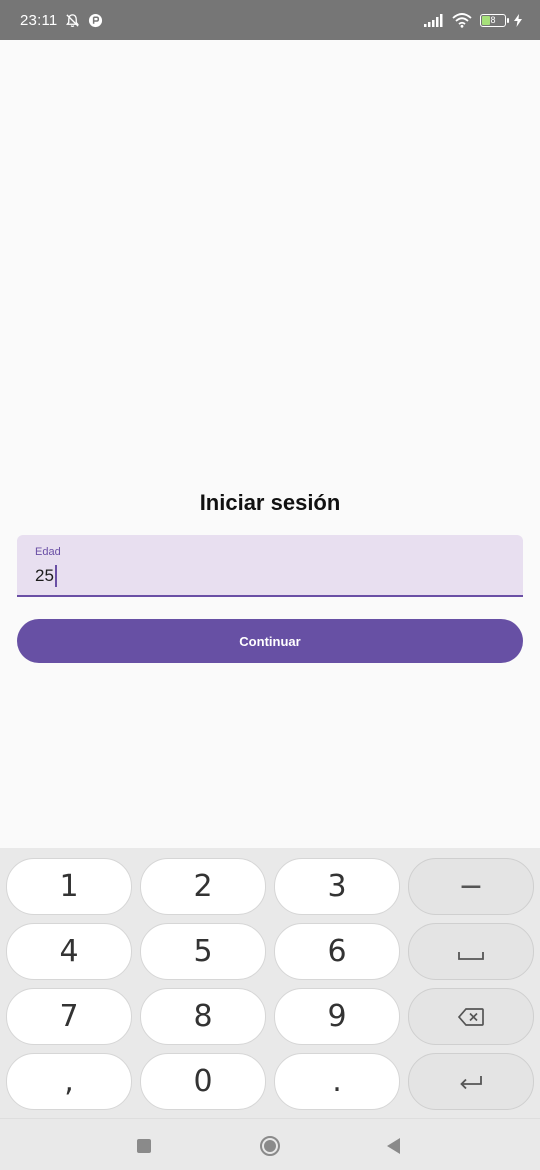 This screenshot has width=540, height=1170. What do you see at coordinates (518, 20) in the screenshot?
I see `charging-icon` at bounding box center [518, 20].